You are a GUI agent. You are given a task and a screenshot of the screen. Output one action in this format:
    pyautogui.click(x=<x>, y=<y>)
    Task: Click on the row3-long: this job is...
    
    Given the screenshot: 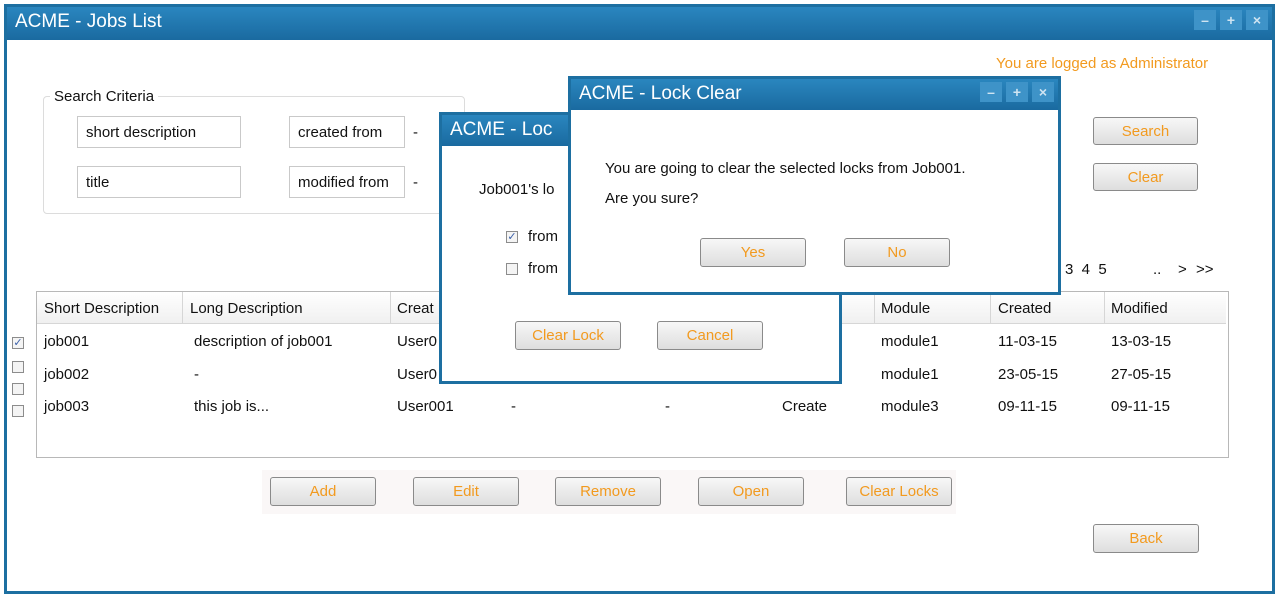 What is the action you would take?
    pyautogui.click(x=232, y=406)
    